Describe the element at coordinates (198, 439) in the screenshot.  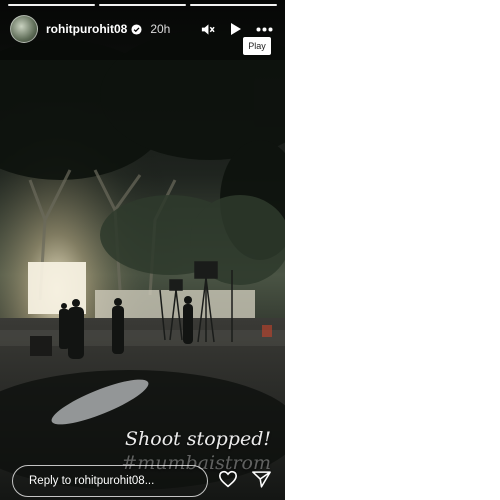
I see `caption-line-1: Shoot stopped!` at that location.